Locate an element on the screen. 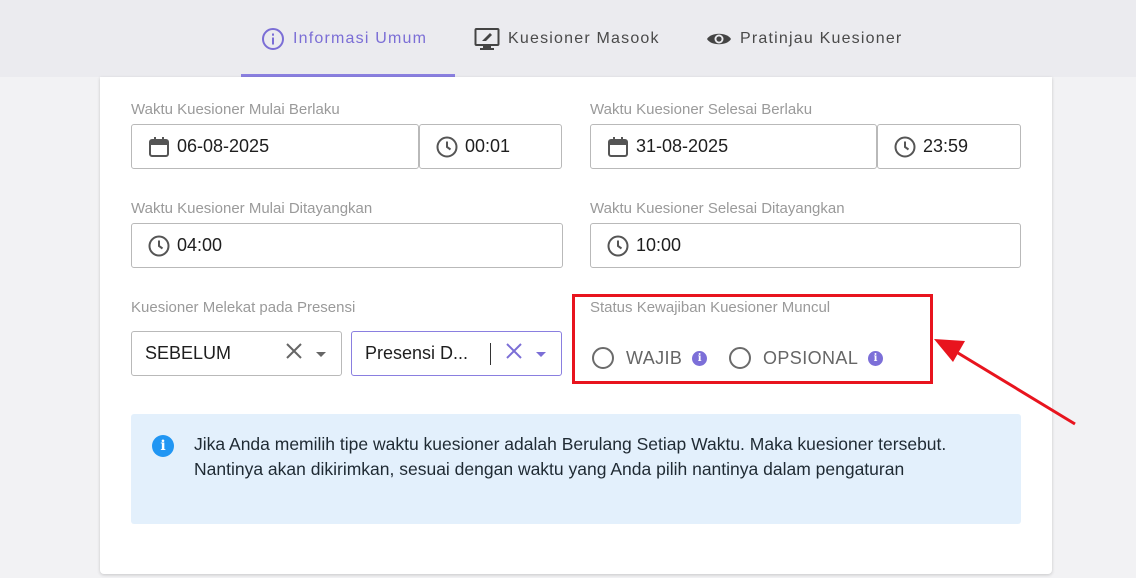 This screenshot has width=1136, height=578. position-select-value: SEBELUM is located at coordinates (188, 353).